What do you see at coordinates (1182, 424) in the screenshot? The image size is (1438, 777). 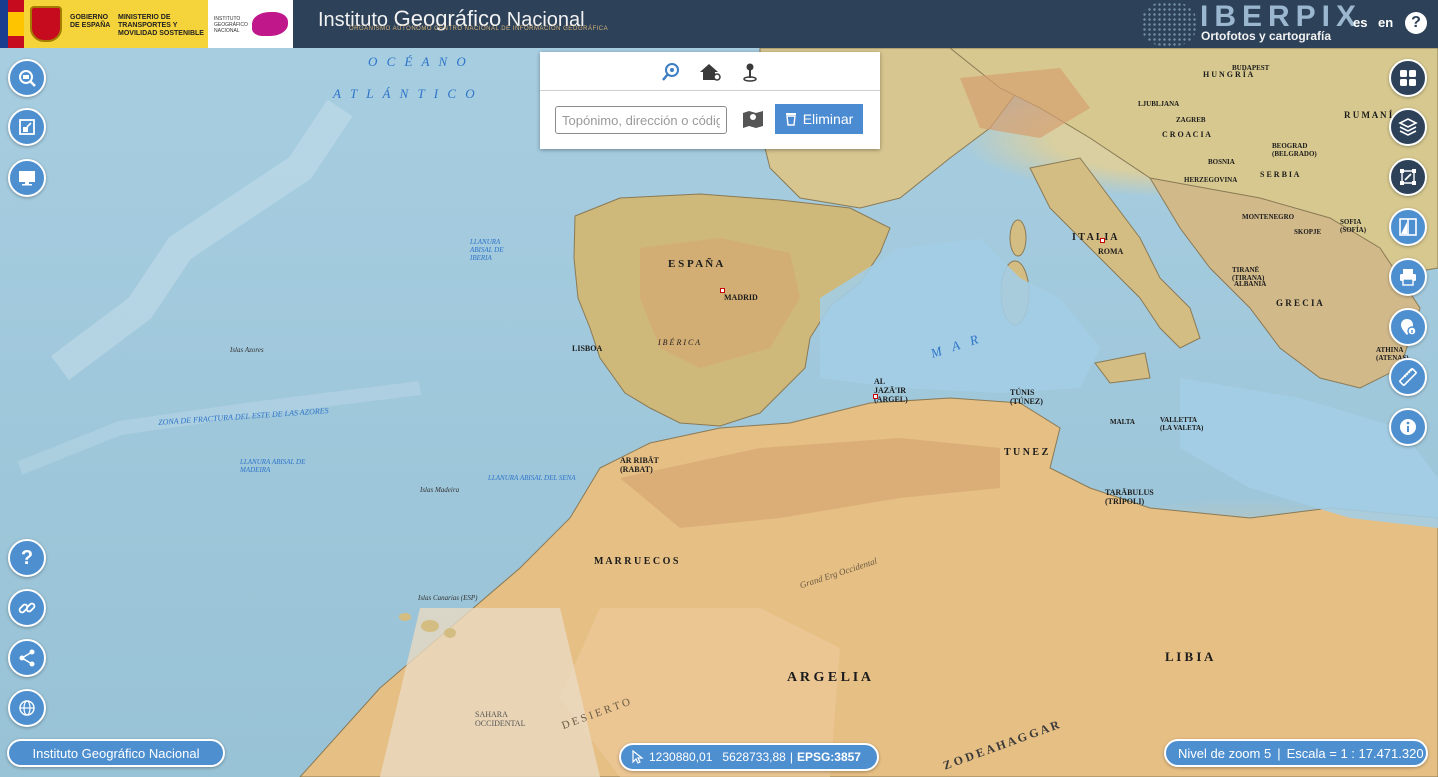 I see `valletta-label: VALLETTA (LA VALETA)` at bounding box center [1182, 424].